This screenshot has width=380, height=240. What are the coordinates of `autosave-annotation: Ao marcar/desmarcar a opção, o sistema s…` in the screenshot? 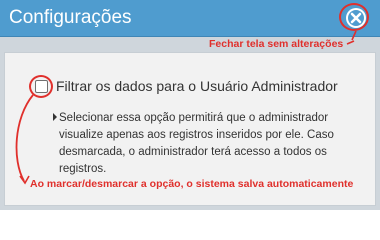 It's located at (192, 184).